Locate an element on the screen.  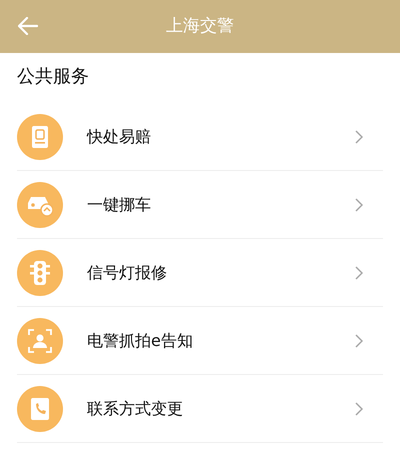
back-button is located at coordinates (28, 26).